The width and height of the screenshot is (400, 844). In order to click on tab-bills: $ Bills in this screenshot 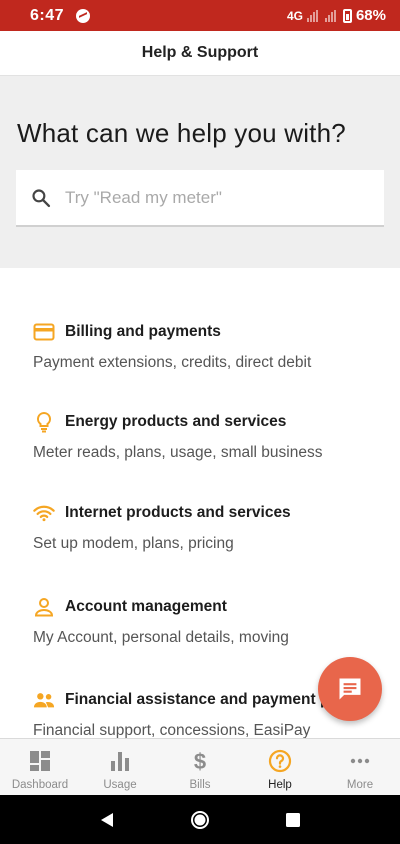, I will do `click(200, 767)`.